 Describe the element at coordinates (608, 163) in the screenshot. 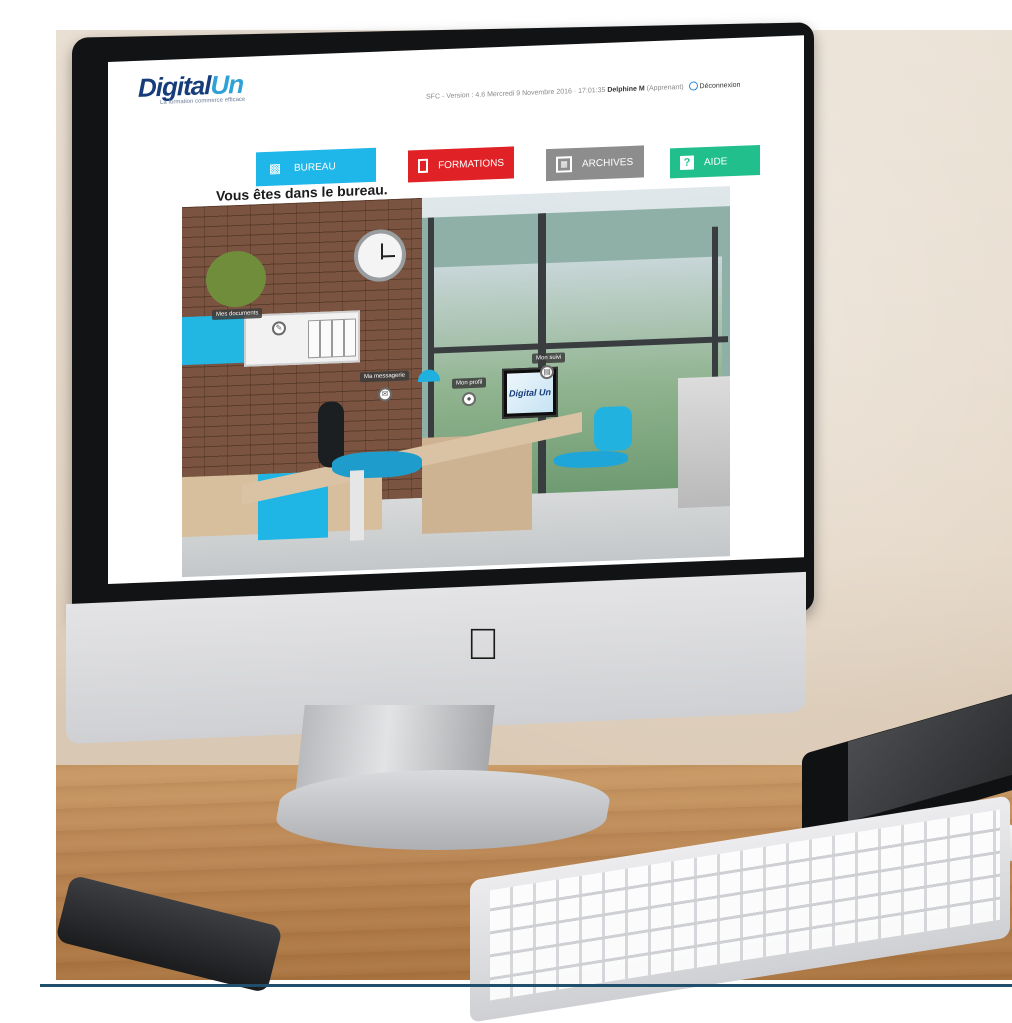

I see `nav-archives-label: ARCHIVES` at that location.